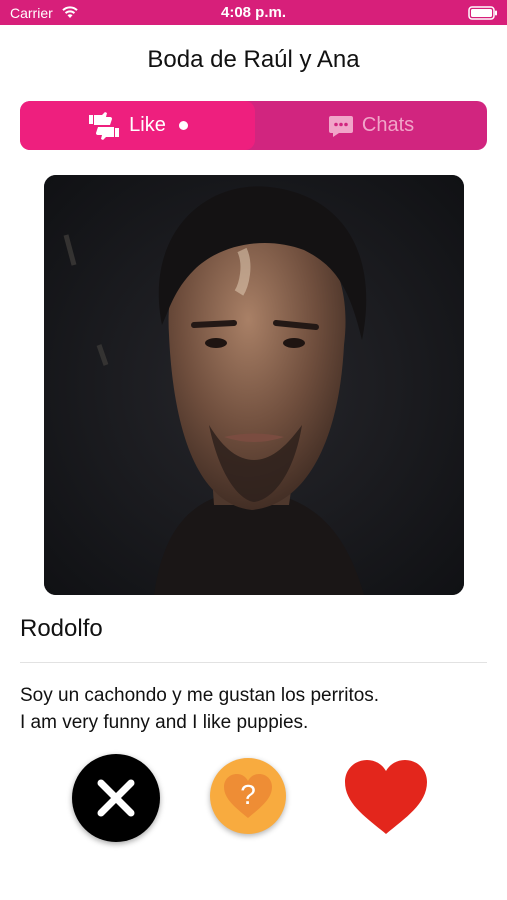  I want to click on thumbs-up-down-icon, so click(104, 125).